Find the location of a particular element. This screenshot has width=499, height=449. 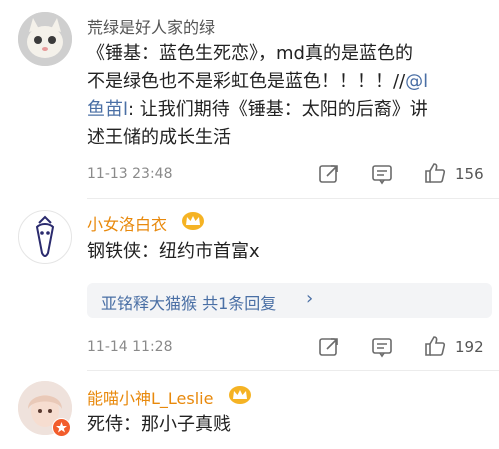

comment-text-segment: : 让我们期待《锤基：太阳的后裔》讲 is located at coordinates (278, 109).